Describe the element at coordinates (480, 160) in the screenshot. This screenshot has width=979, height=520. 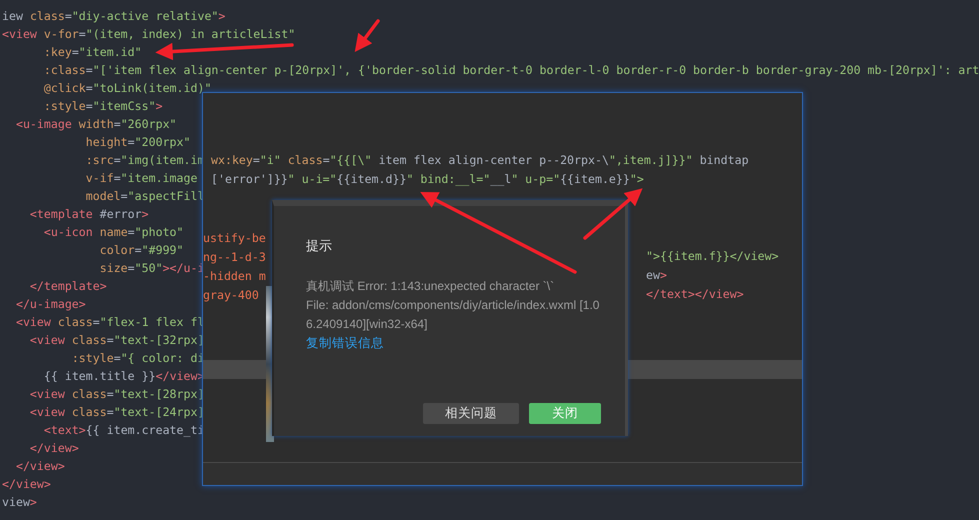
I see `code-line: wx:key="i" class="{{[\" item flex align-center p--20rpx-\",item.j]}}" bindtap` at that location.